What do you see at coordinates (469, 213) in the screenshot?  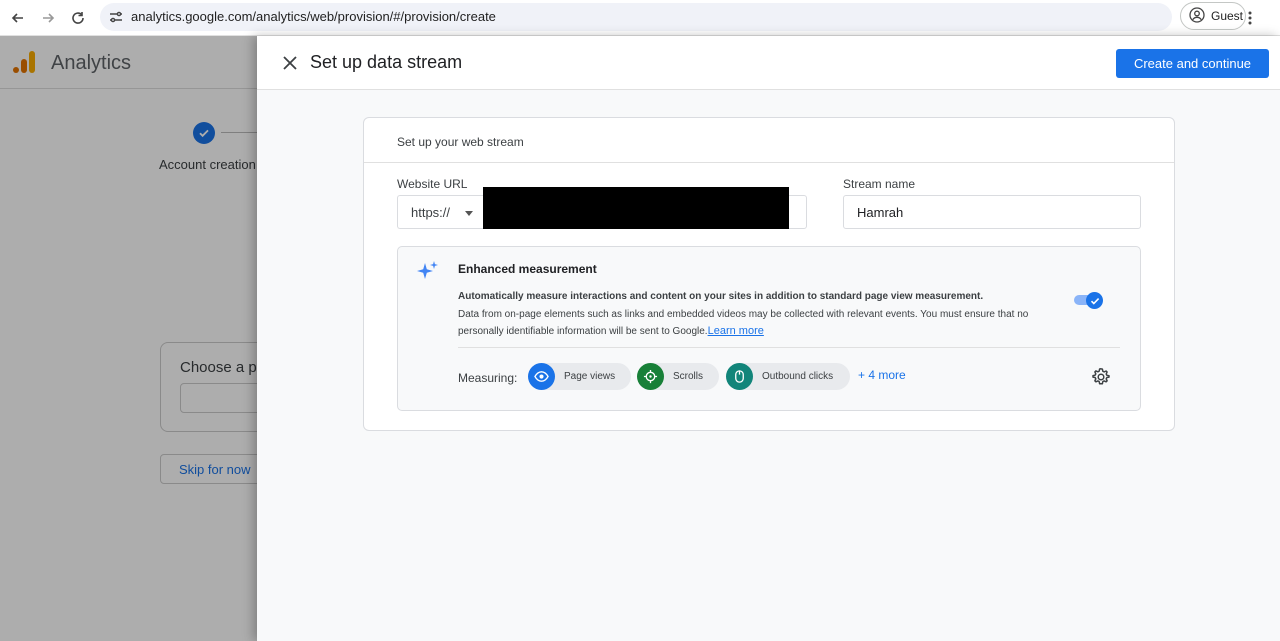 I see `dropdown-arrow-icon` at bounding box center [469, 213].